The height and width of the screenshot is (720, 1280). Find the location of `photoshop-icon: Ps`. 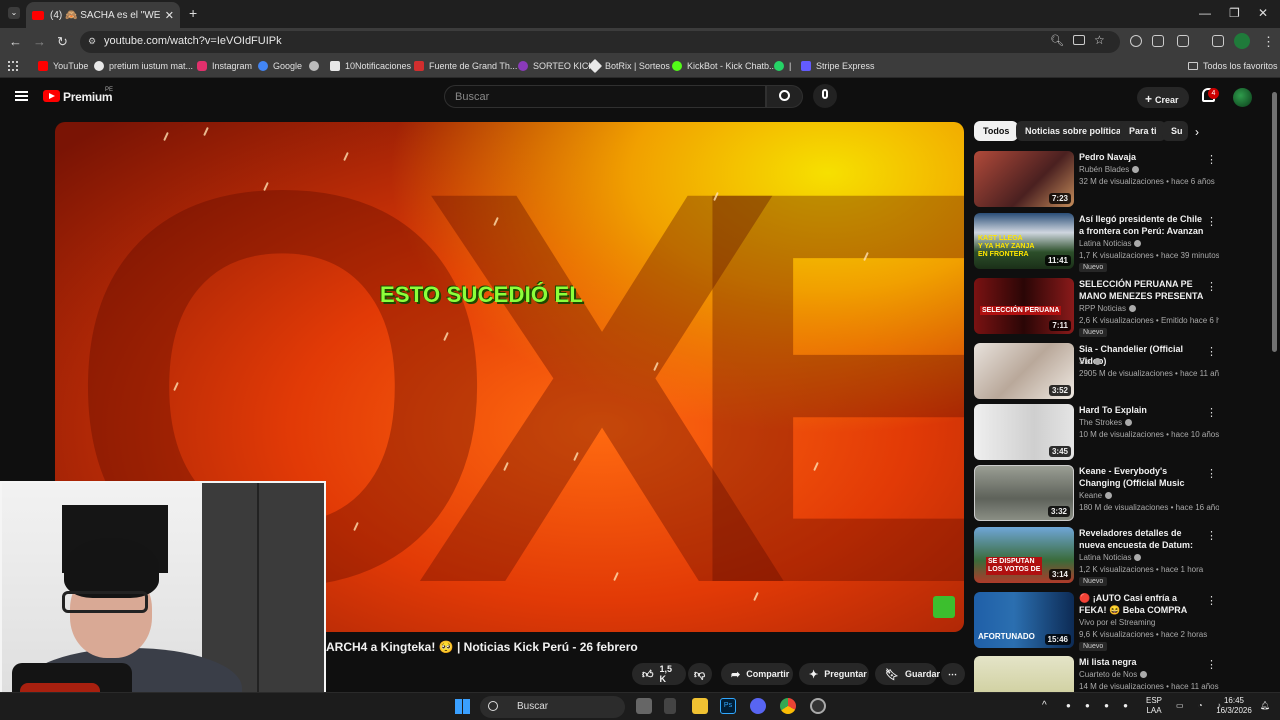

photoshop-icon: Ps is located at coordinates (728, 706).